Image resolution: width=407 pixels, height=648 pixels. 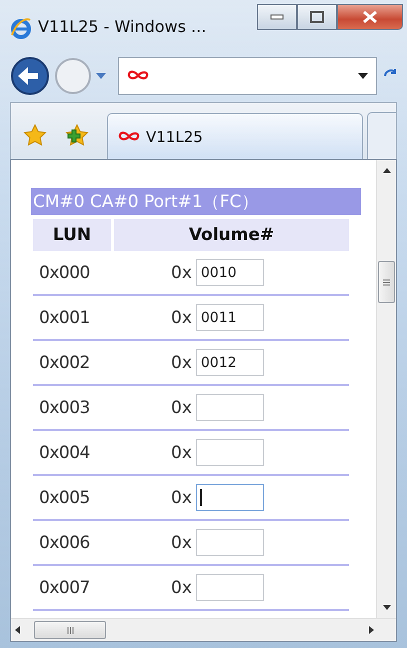 I want to click on lun-cell-text: 0x005, so click(x=64, y=498).